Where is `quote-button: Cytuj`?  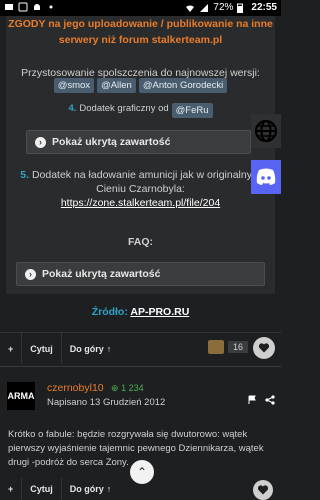 quote-button: Cytuj is located at coordinates (42, 348).